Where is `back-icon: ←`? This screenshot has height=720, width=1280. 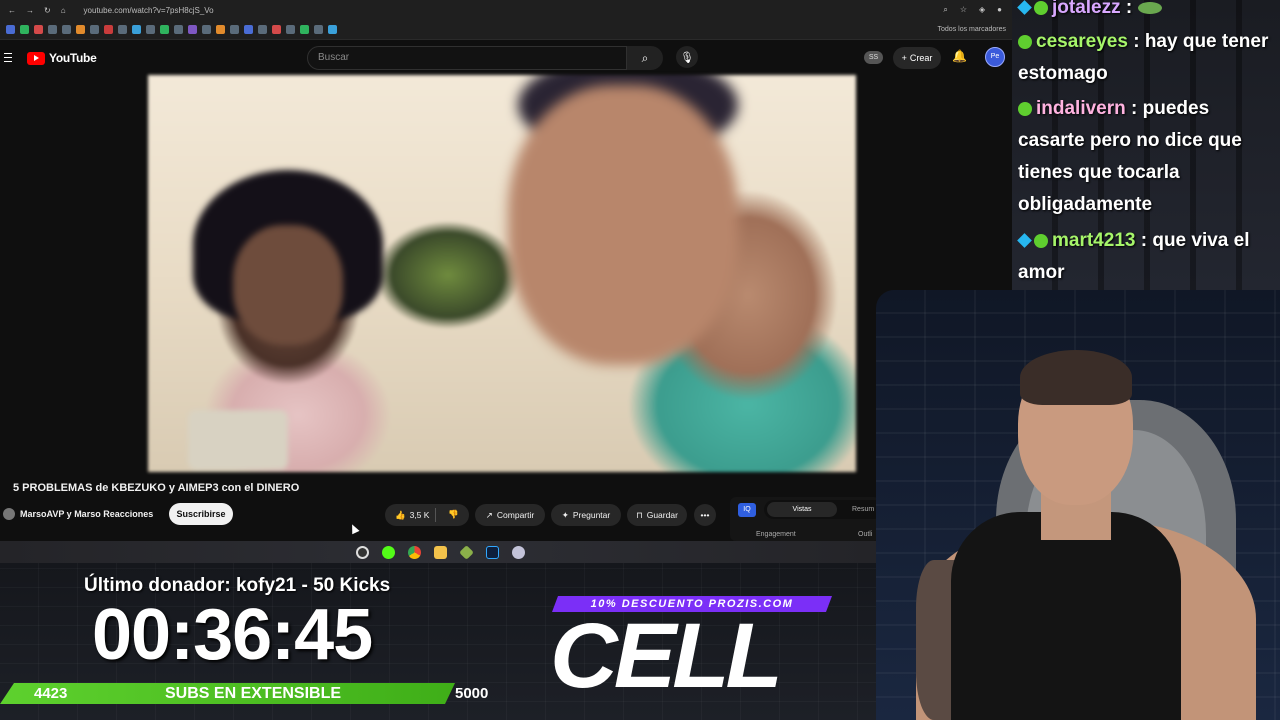 back-icon: ← is located at coordinates (12, 10).